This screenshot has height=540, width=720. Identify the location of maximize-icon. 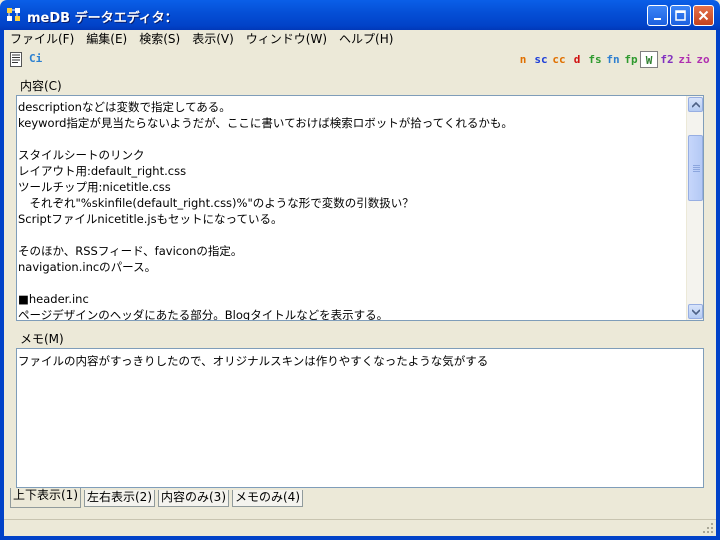
(680, 15).